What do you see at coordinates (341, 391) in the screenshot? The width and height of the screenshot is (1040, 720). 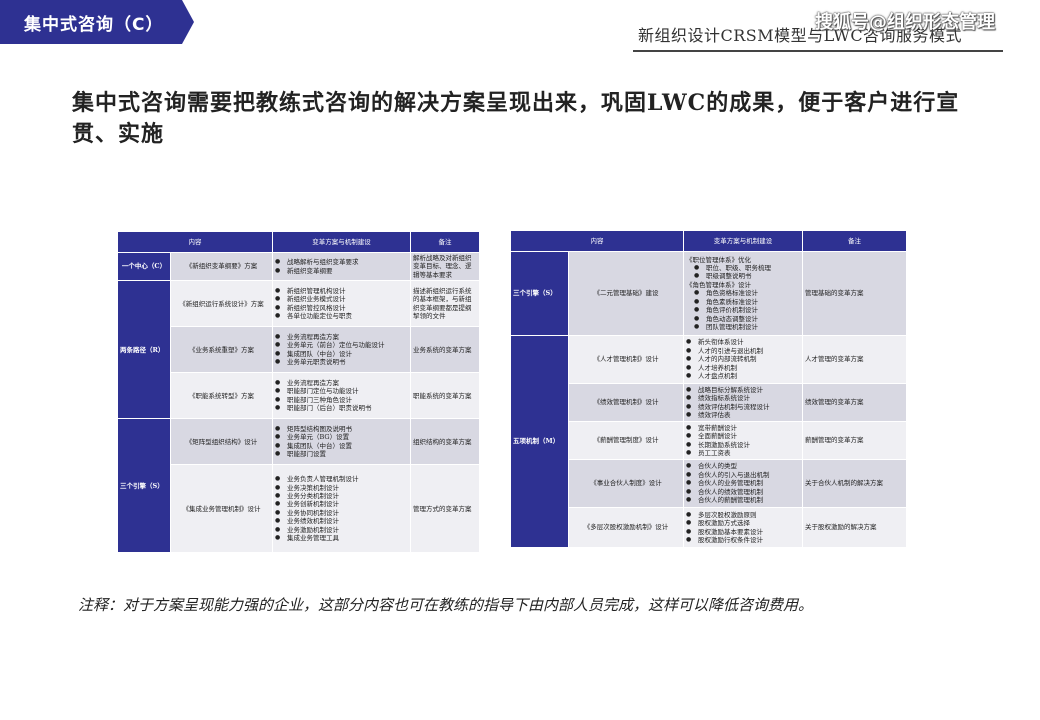 I see `bullet-item: 职能部门定位与功能设计` at bounding box center [341, 391].